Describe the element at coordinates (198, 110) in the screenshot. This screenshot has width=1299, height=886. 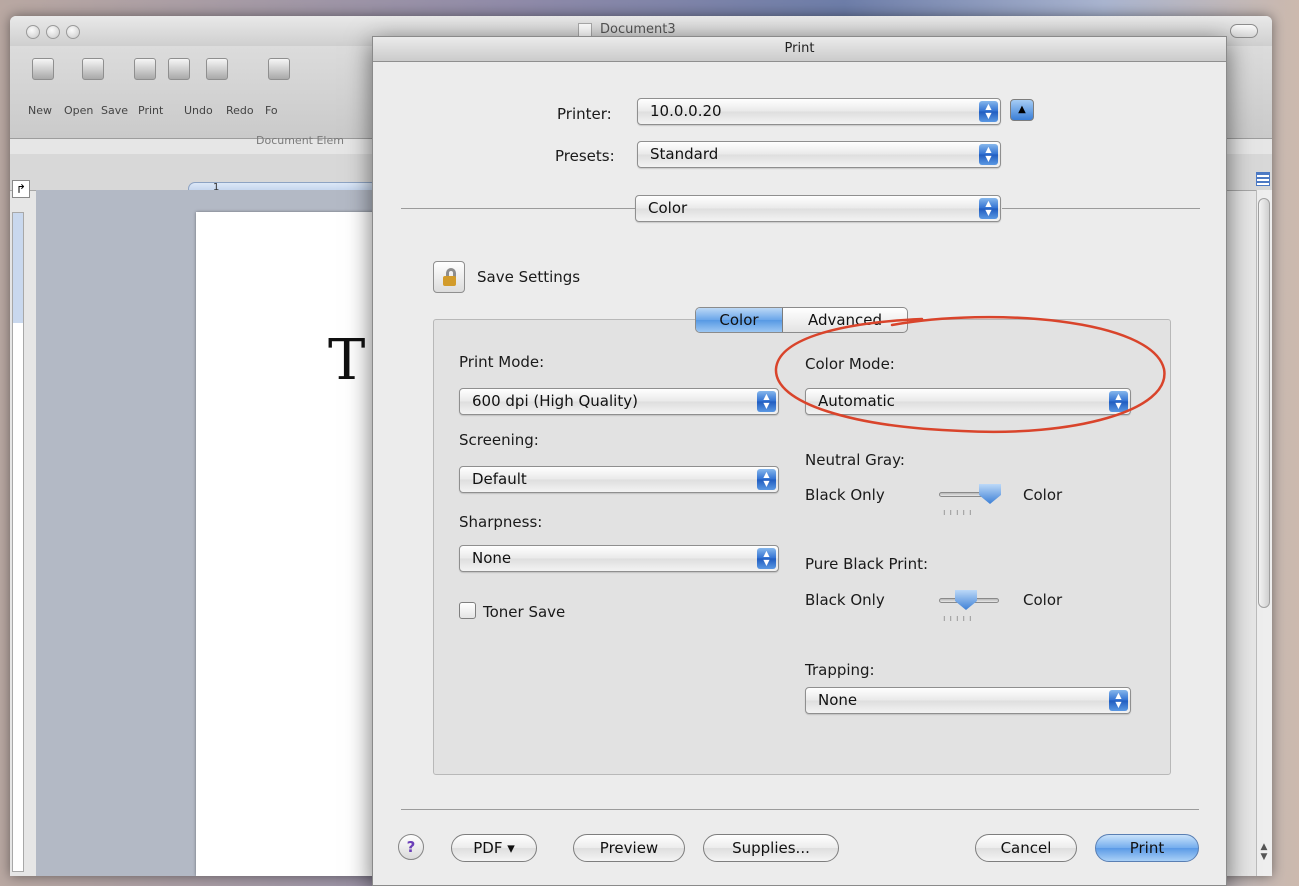
I see `toolbar-label-undo: Undo` at that location.